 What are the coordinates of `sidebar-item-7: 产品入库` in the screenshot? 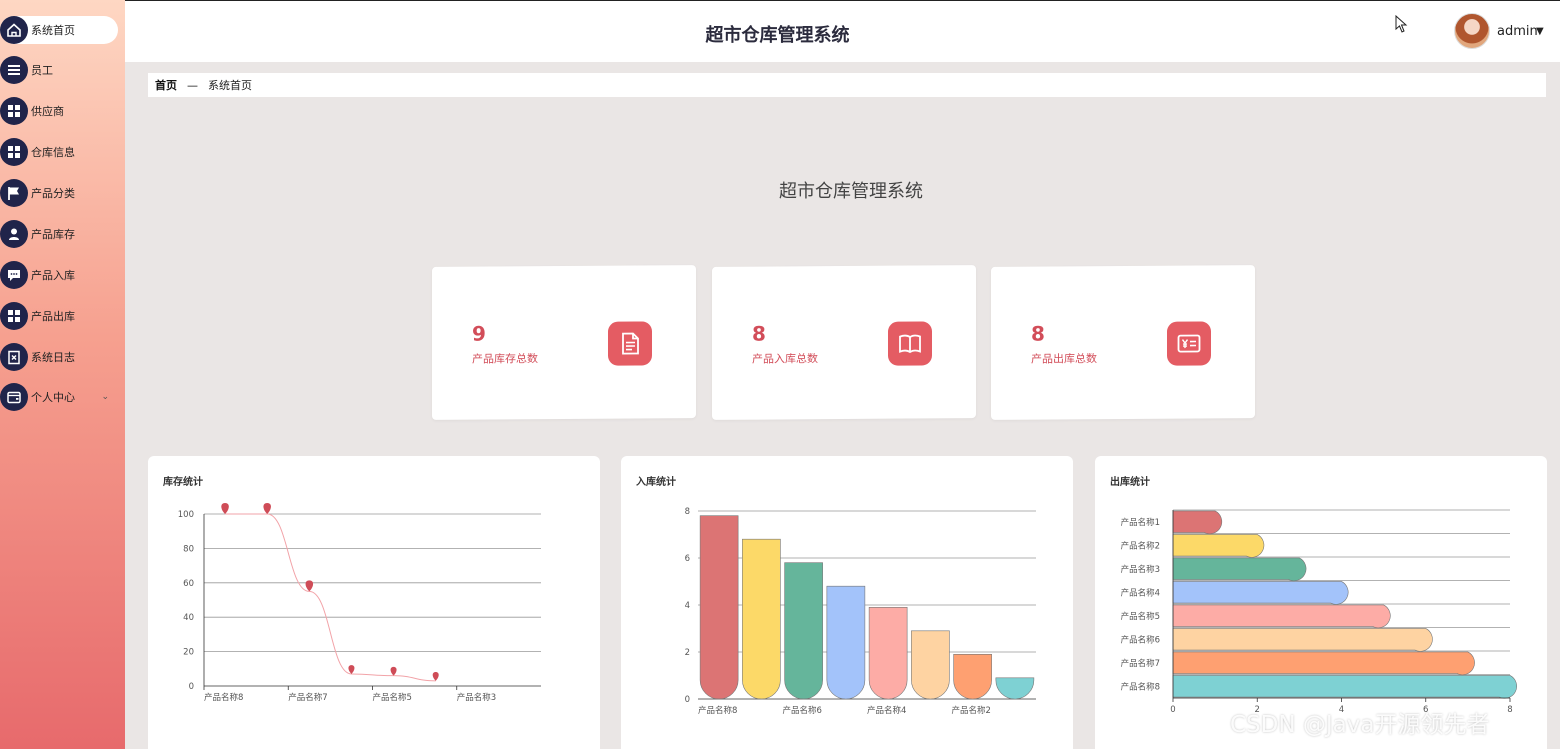 It's located at (62, 275).